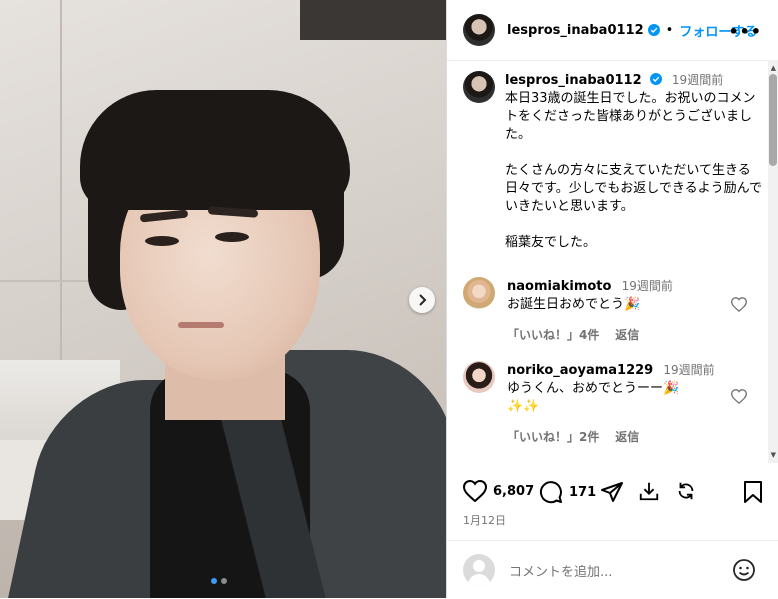 The image size is (778, 599). What do you see at coordinates (553, 335) in the screenshot?
I see `comment-like-count: 「いいね！」4件` at bounding box center [553, 335].